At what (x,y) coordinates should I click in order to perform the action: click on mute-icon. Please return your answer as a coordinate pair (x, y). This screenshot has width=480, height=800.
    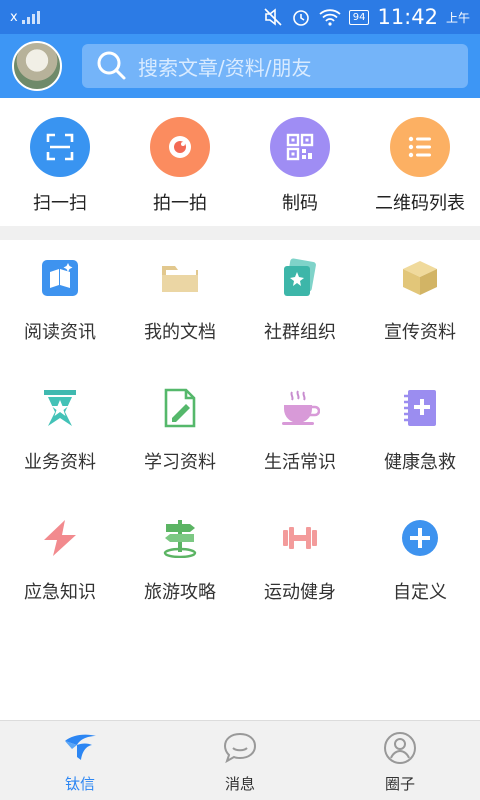
    Looking at the image, I should click on (273, 17).